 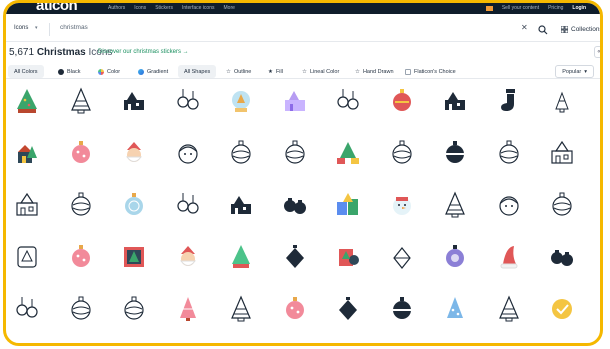 I want to click on star-fill-icon: ★, so click(x=270, y=71).